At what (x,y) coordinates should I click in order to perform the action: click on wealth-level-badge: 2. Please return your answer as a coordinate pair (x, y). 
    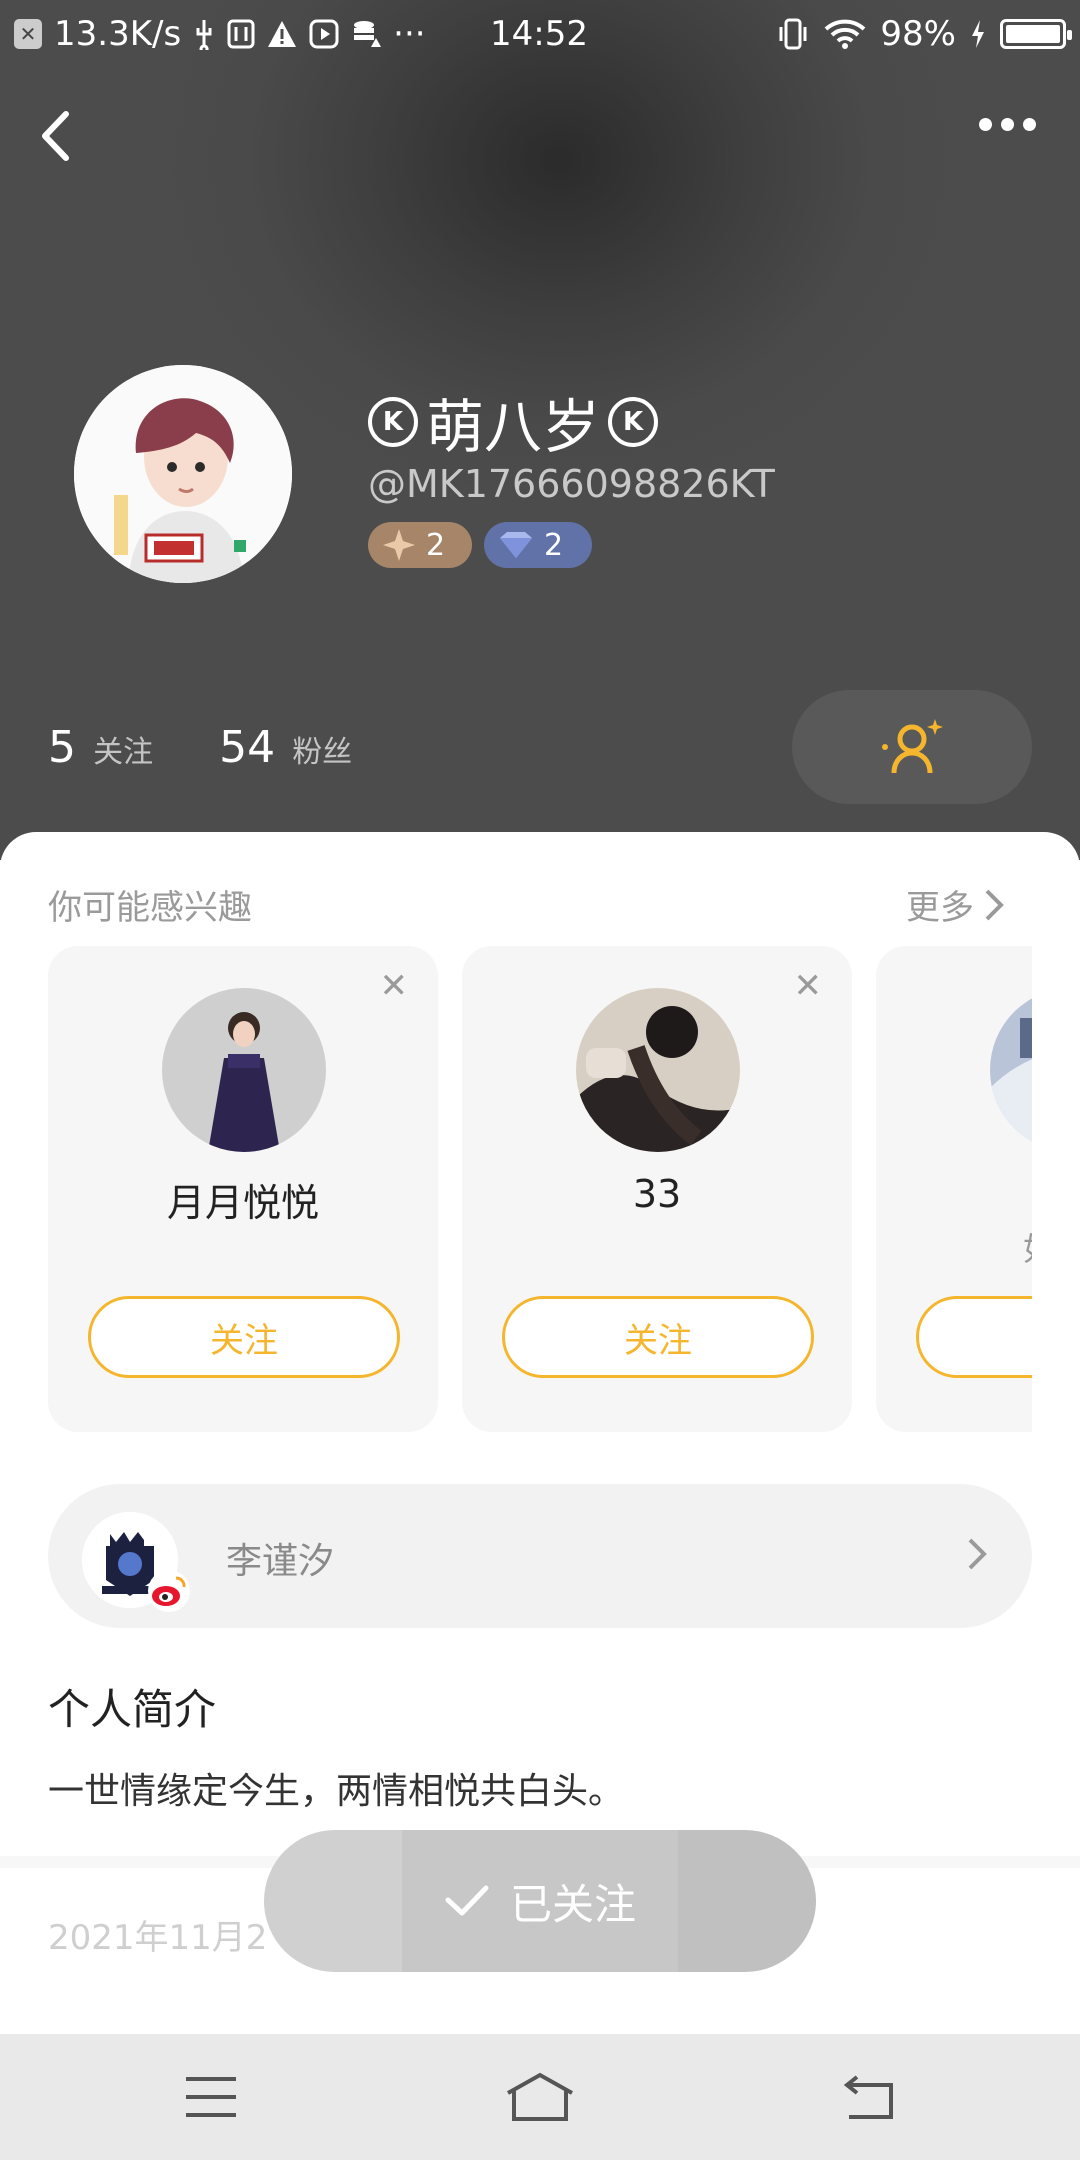
    Looking at the image, I should click on (420, 545).